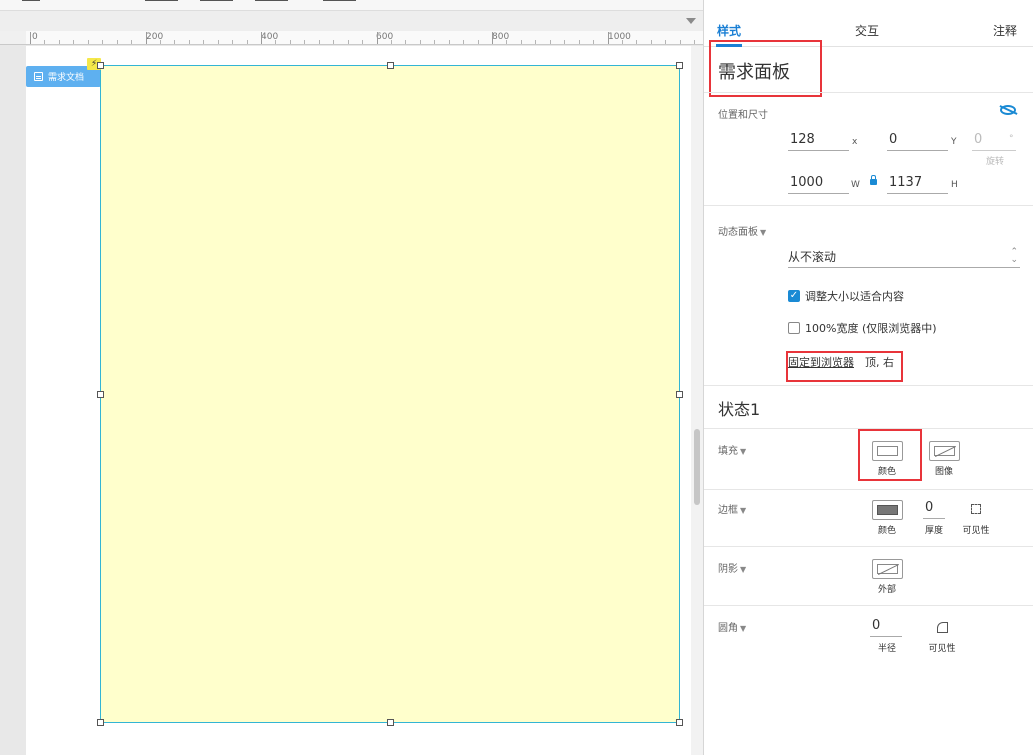 Image resolution: width=1033 pixels, height=755 pixels. What do you see at coordinates (351, 21) in the screenshot?
I see `canvas-top-band` at bounding box center [351, 21].